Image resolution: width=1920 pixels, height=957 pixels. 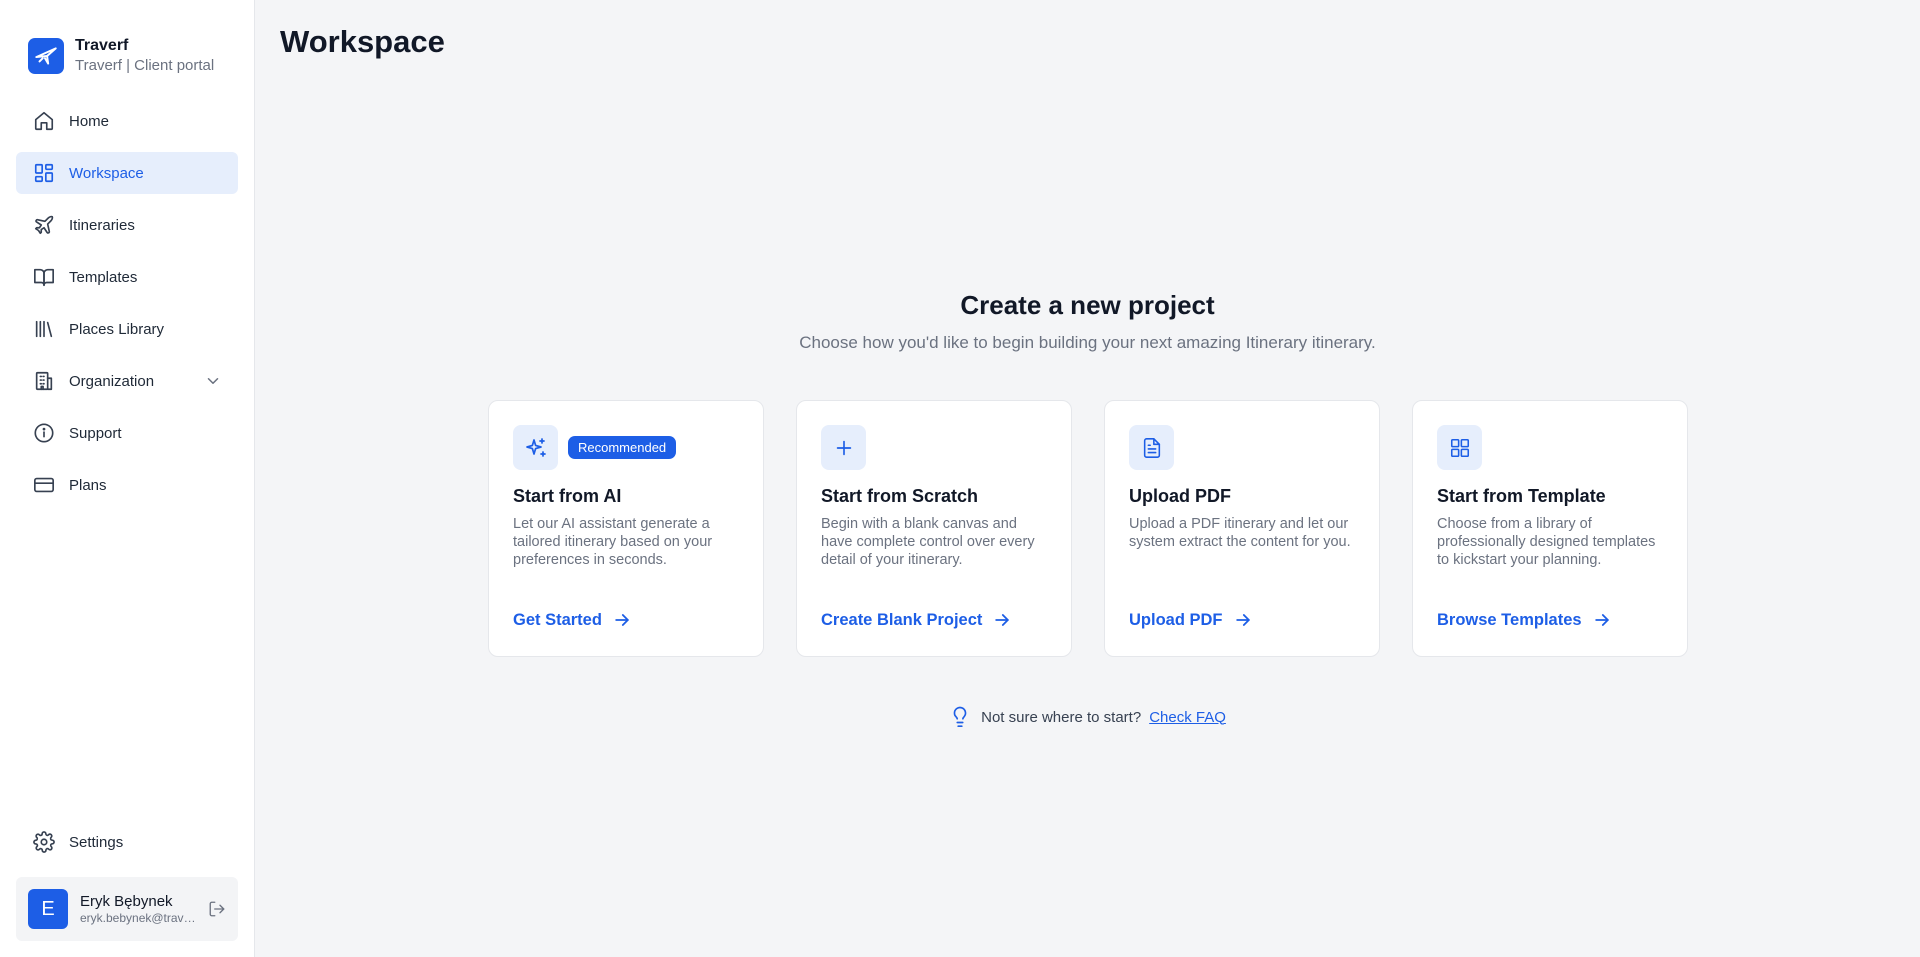 I want to click on library-icon, so click(x=44, y=329).